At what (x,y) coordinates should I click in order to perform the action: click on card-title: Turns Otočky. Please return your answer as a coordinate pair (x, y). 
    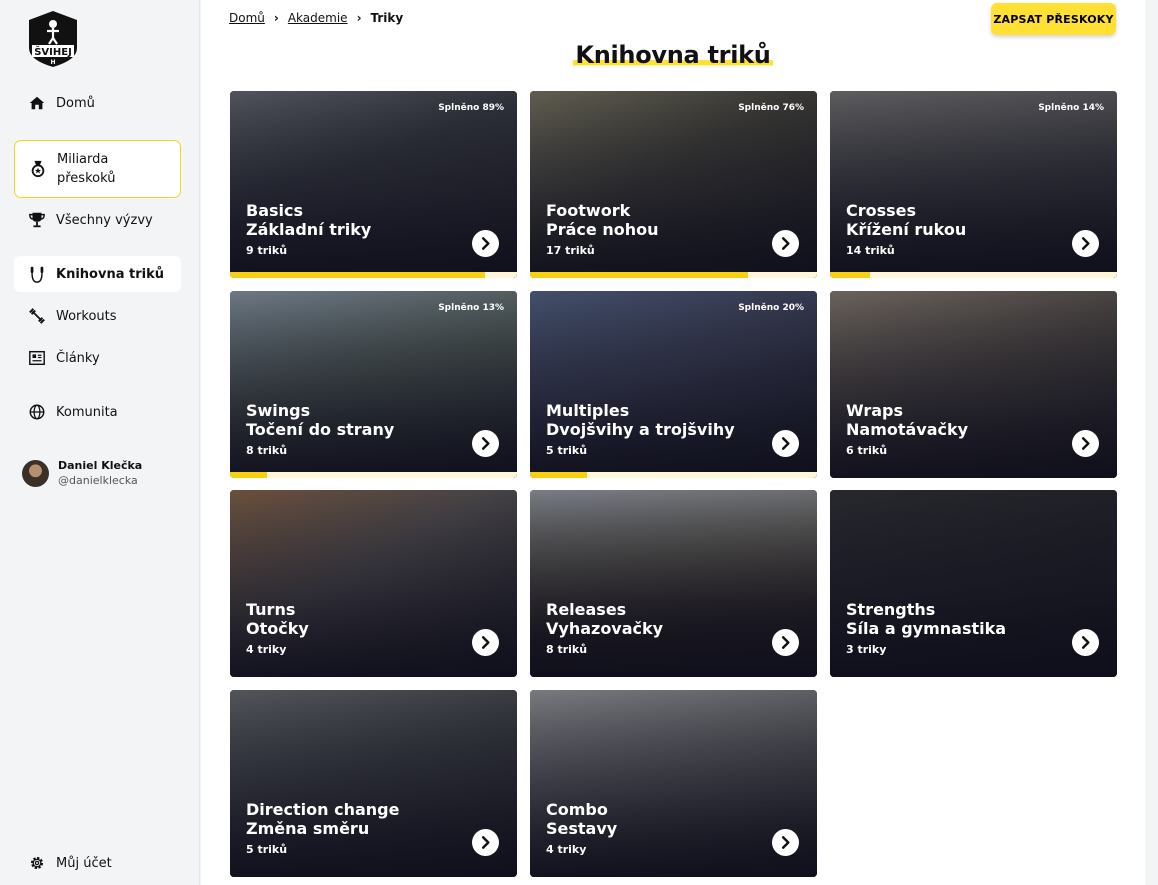
    Looking at the image, I should click on (277, 619).